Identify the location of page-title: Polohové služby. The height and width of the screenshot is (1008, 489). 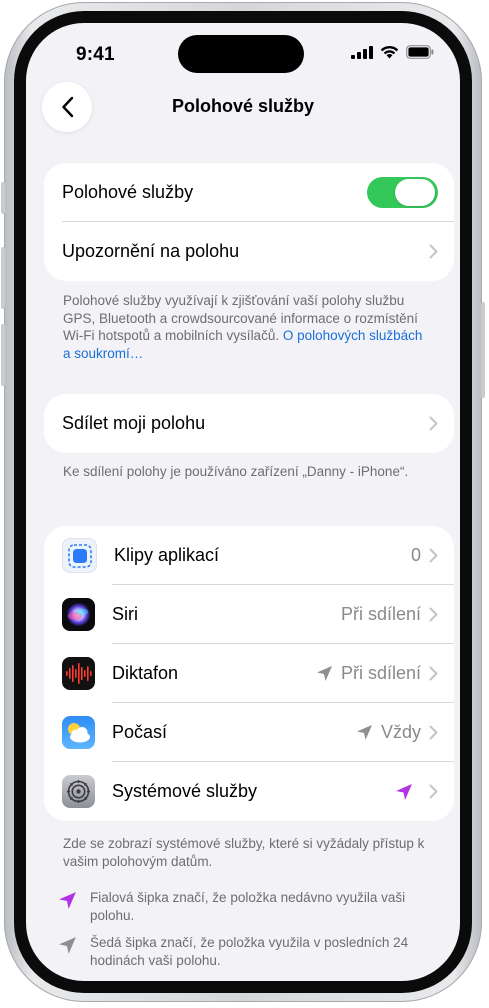
(243, 106).